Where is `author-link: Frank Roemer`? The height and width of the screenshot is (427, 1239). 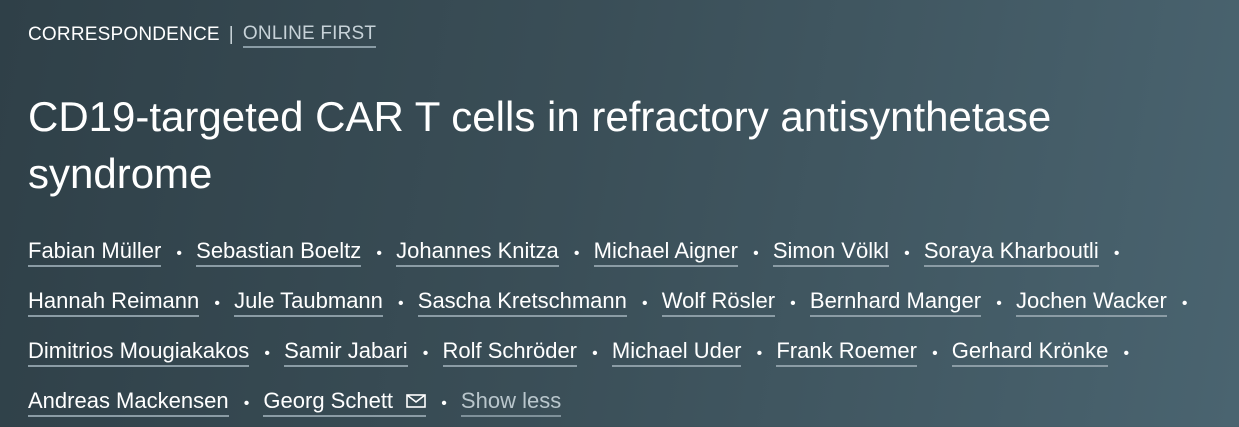 author-link: Frank Roemer is located at coordinates (846, 352).